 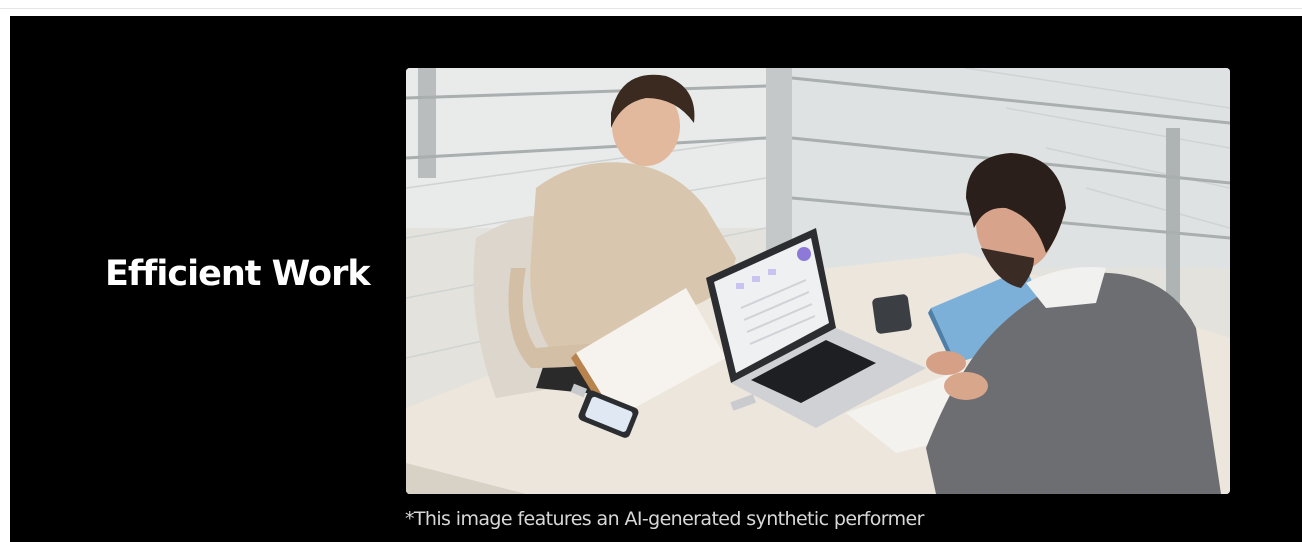 What do you see at coordinates (238, 274) in the screenshot?
I see `section-headline: Efficient Work` at bounding box center [238, 274].